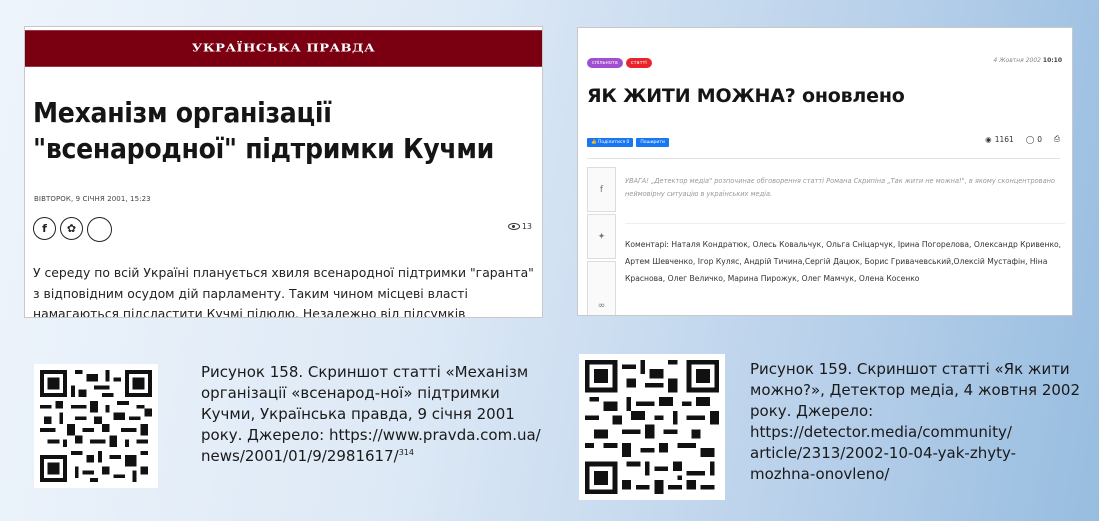 This screenshot has width=1099, height=521. I want to click on tag-articles: статті, so click(638, 63).